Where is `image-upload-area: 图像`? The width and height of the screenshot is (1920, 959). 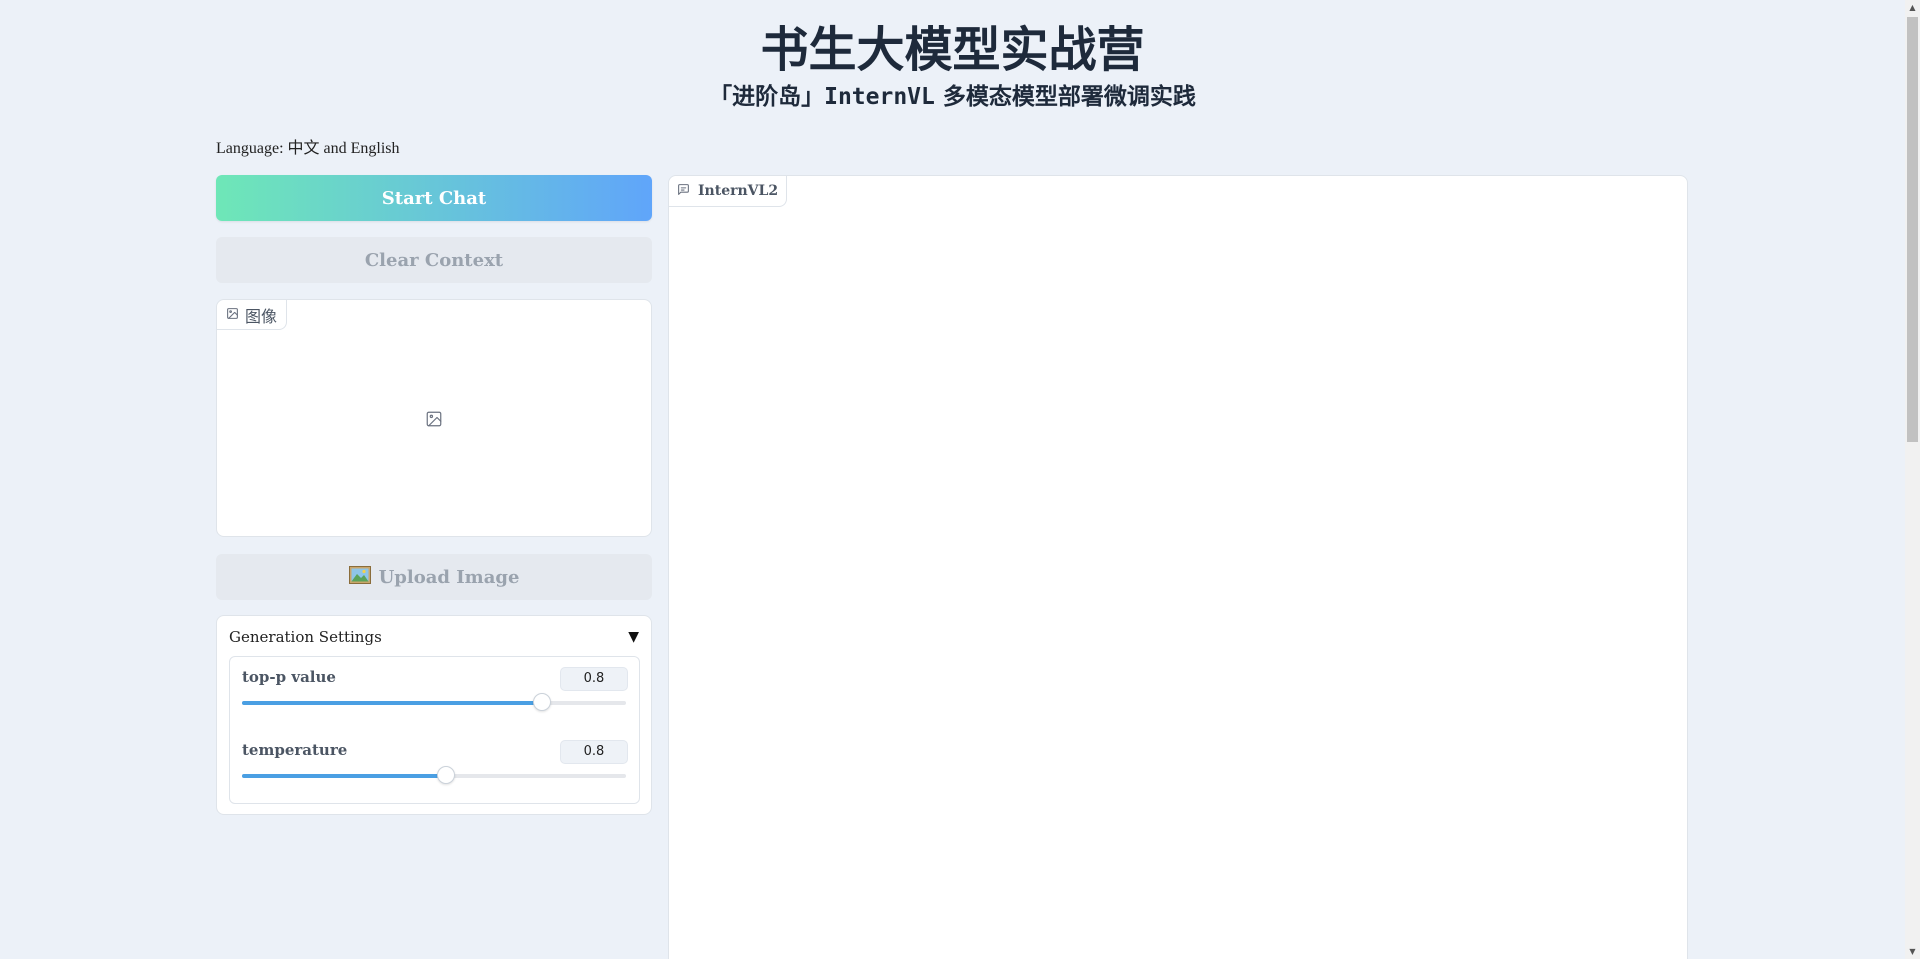 image-upload-area: 图像 is located at coordinates (434, 418).